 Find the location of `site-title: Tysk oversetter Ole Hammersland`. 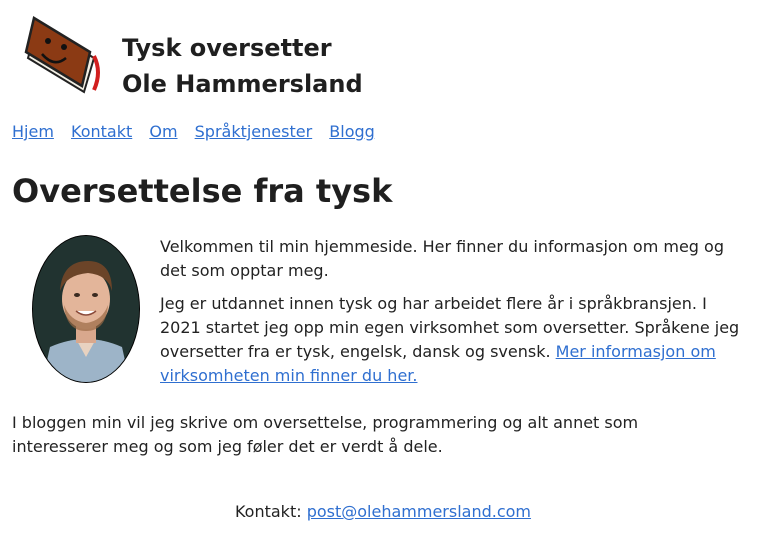

site-title: Tysk oversetter Ole Hammersland is located at coordinates (242, 66).